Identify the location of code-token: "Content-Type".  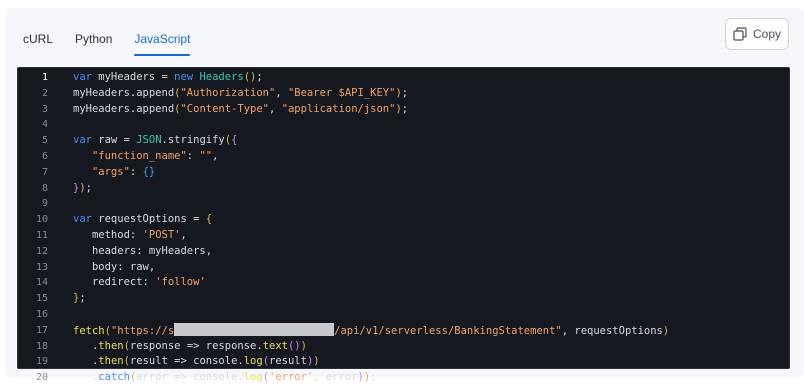
(224, 108).